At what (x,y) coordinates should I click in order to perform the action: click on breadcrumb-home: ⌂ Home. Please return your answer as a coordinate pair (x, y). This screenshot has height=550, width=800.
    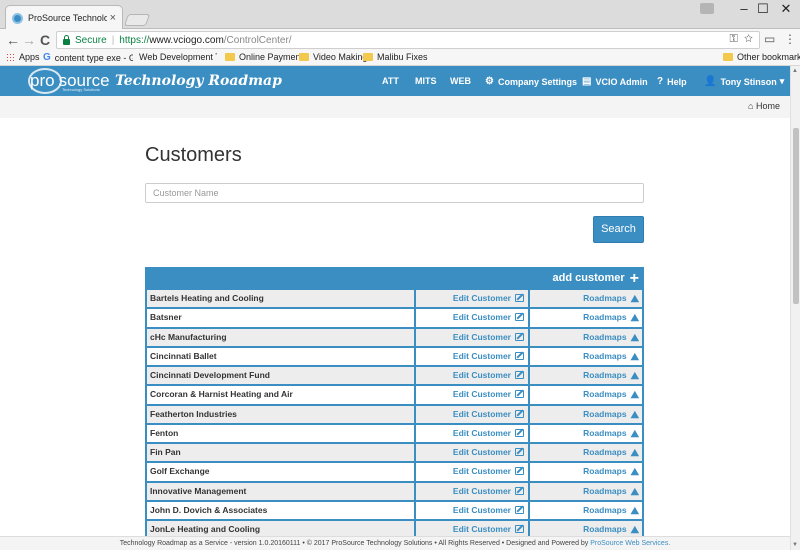
    Looking at the image, I should click on (764, 106).